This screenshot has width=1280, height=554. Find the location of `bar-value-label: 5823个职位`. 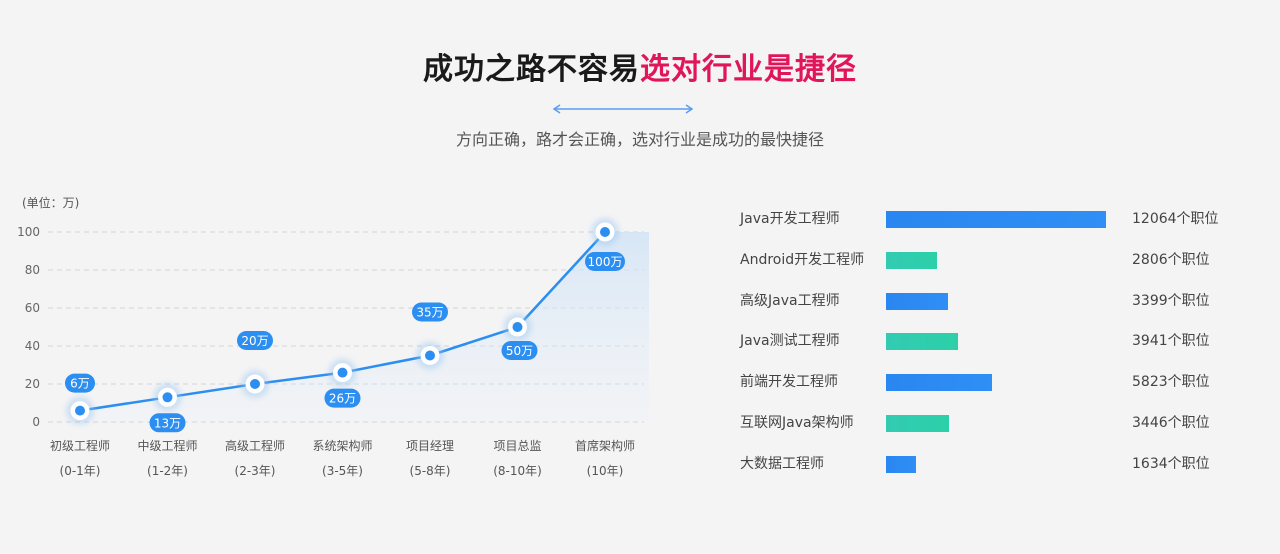

bar-value-label: 5823个职位 is located at coordinates (1171, 382).